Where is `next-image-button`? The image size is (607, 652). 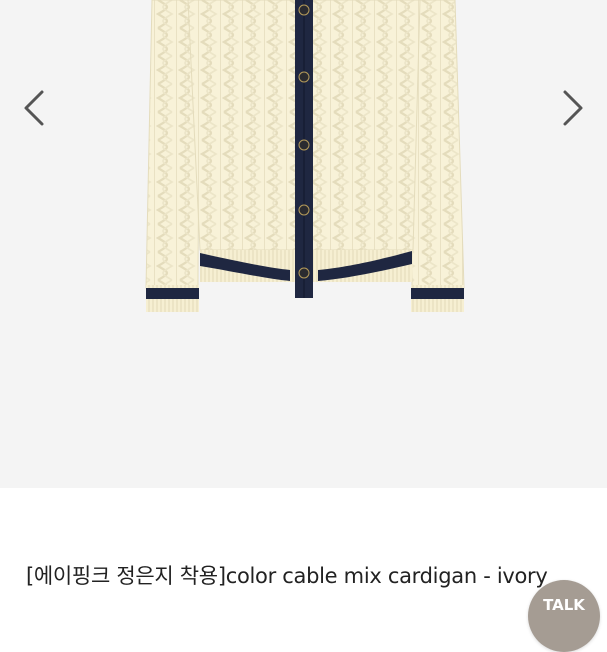
next-image-button is located at coordinates (573, 108).